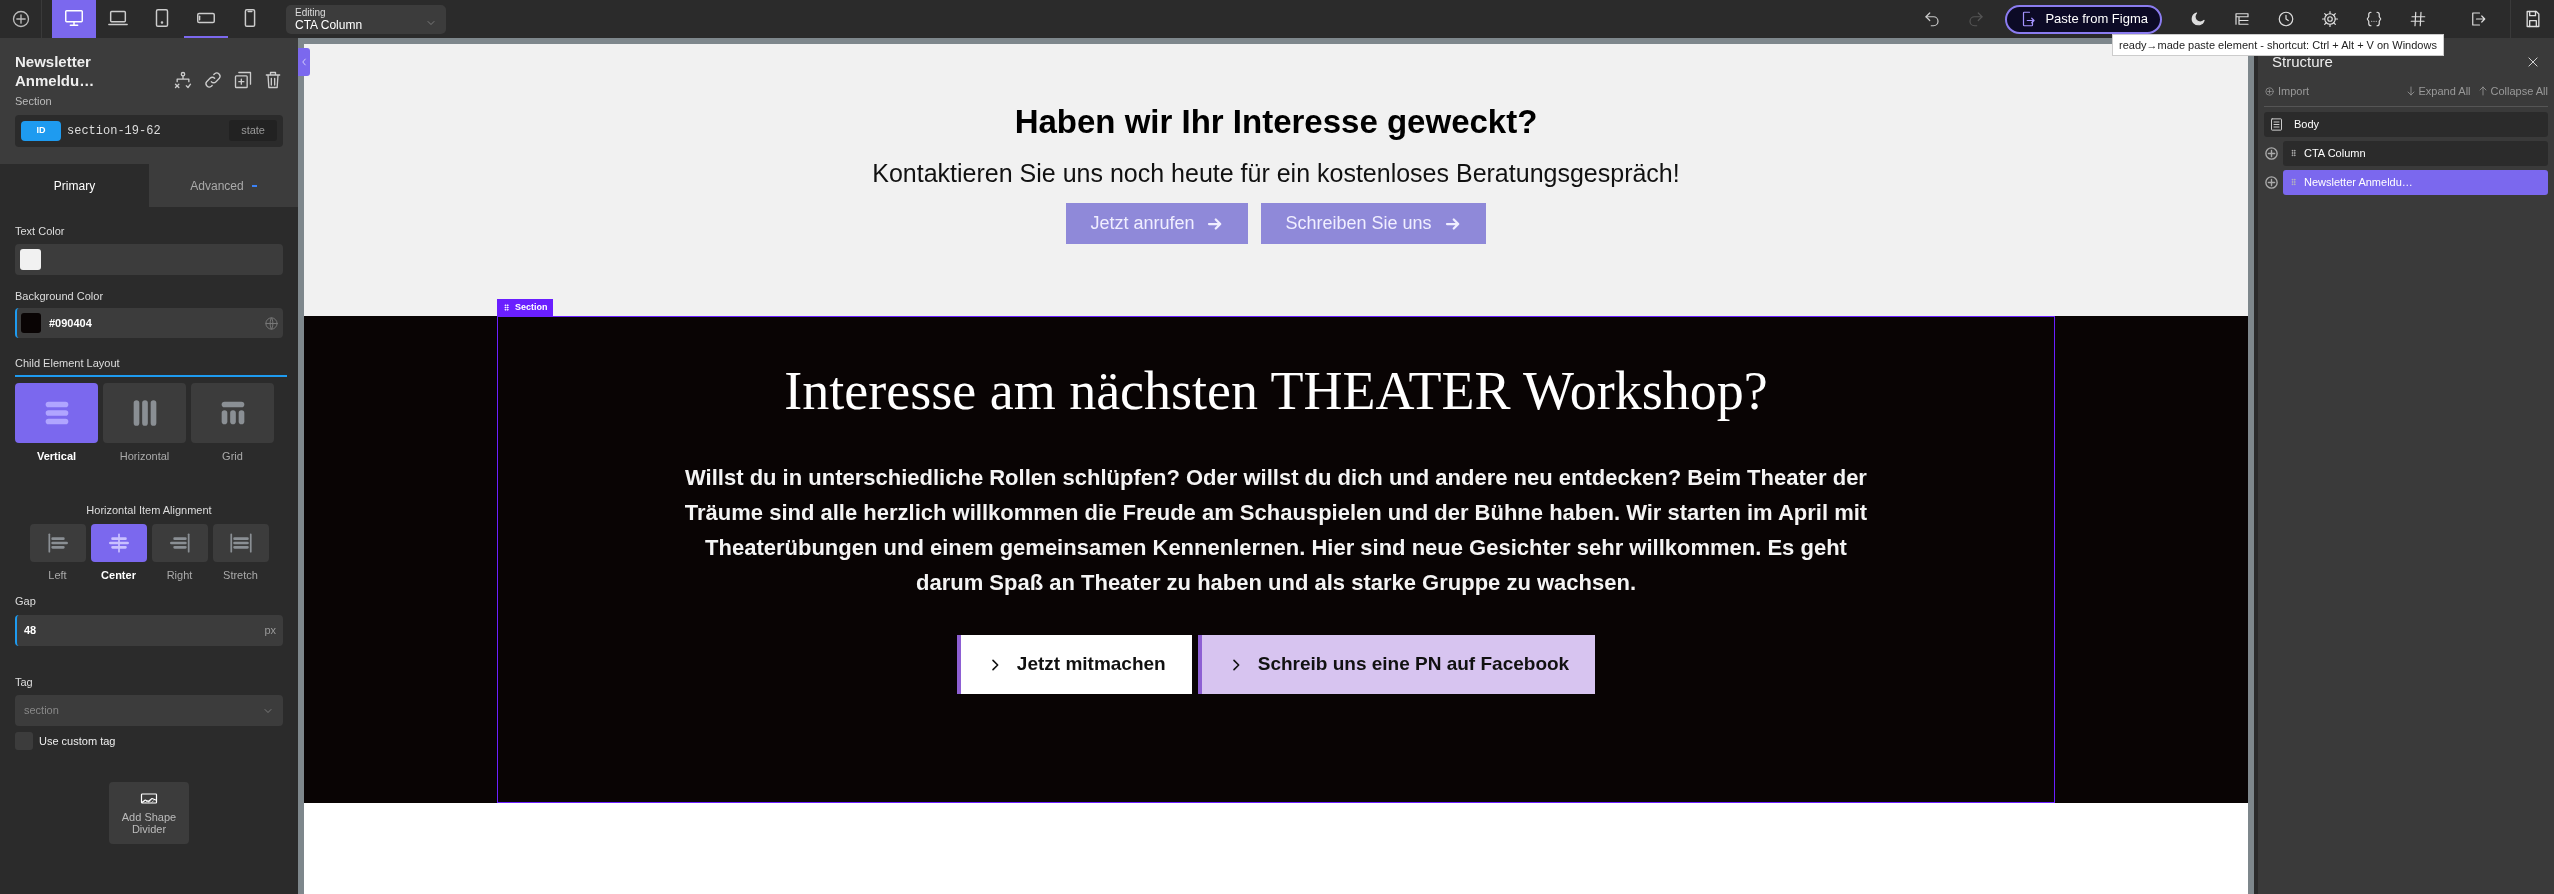  I want to click on option-label: Vertical, so click(56, 456).